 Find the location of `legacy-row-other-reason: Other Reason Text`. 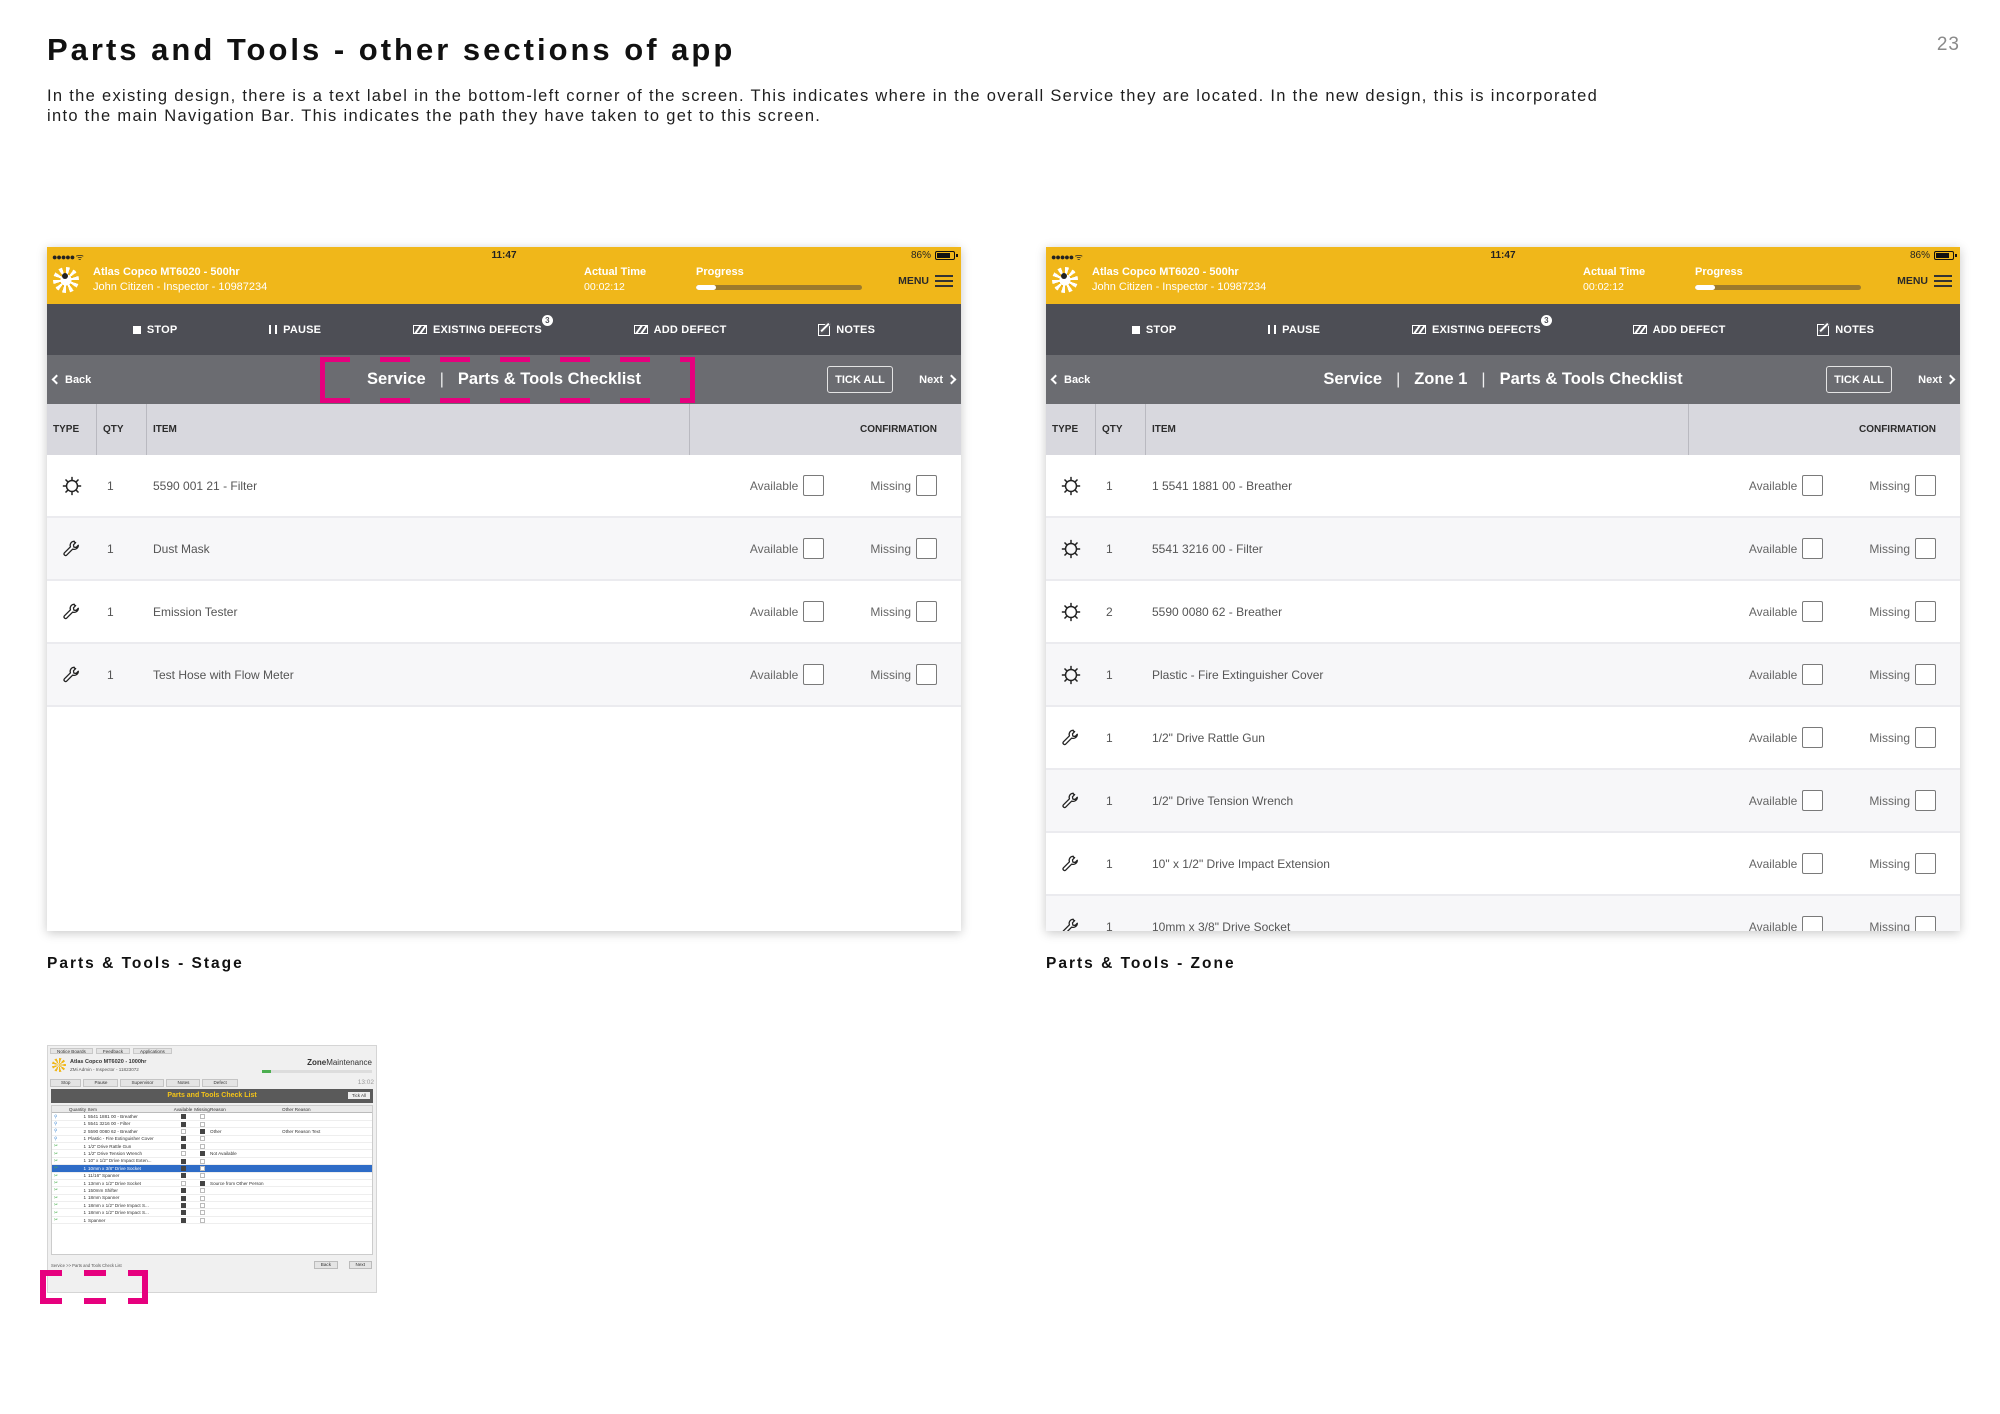

legacy-row-other-reason: Other Reason Text is located at coordinates (327, 1131).